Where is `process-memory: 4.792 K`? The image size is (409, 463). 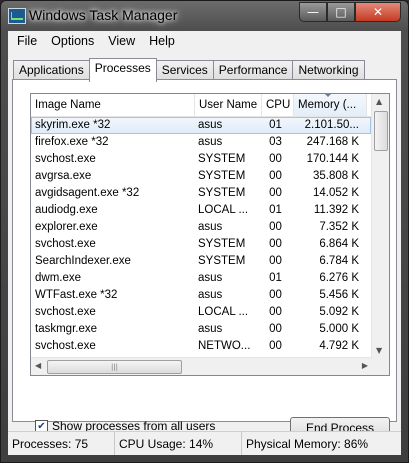 process-memory: 4.792 K is located at coordinates (339, 346).